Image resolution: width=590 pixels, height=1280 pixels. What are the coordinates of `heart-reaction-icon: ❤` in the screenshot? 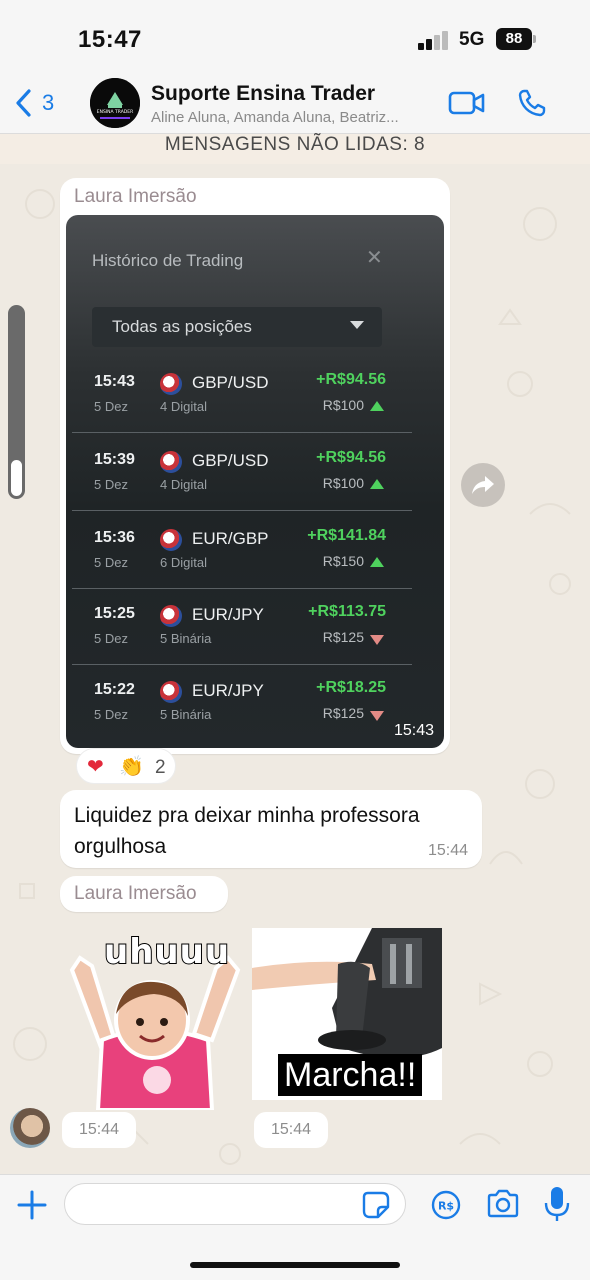 It's located at (95, 767).